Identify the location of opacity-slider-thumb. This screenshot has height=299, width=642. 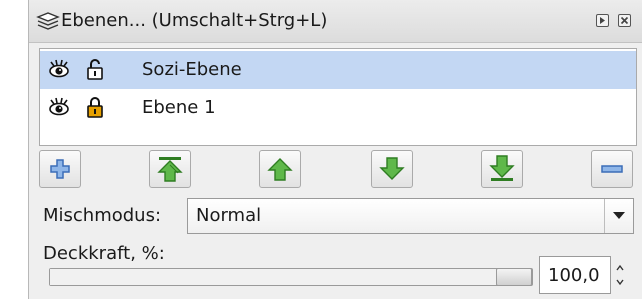
(514, 277).